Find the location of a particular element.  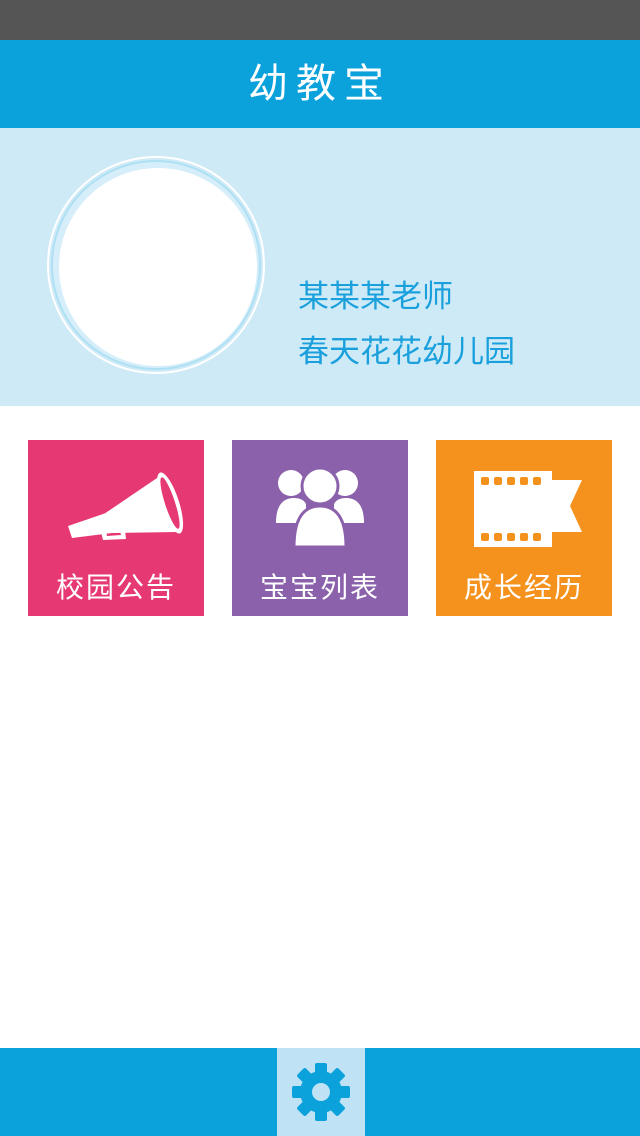

app-header: 幼教宝 is located at coordinates (320, 84).